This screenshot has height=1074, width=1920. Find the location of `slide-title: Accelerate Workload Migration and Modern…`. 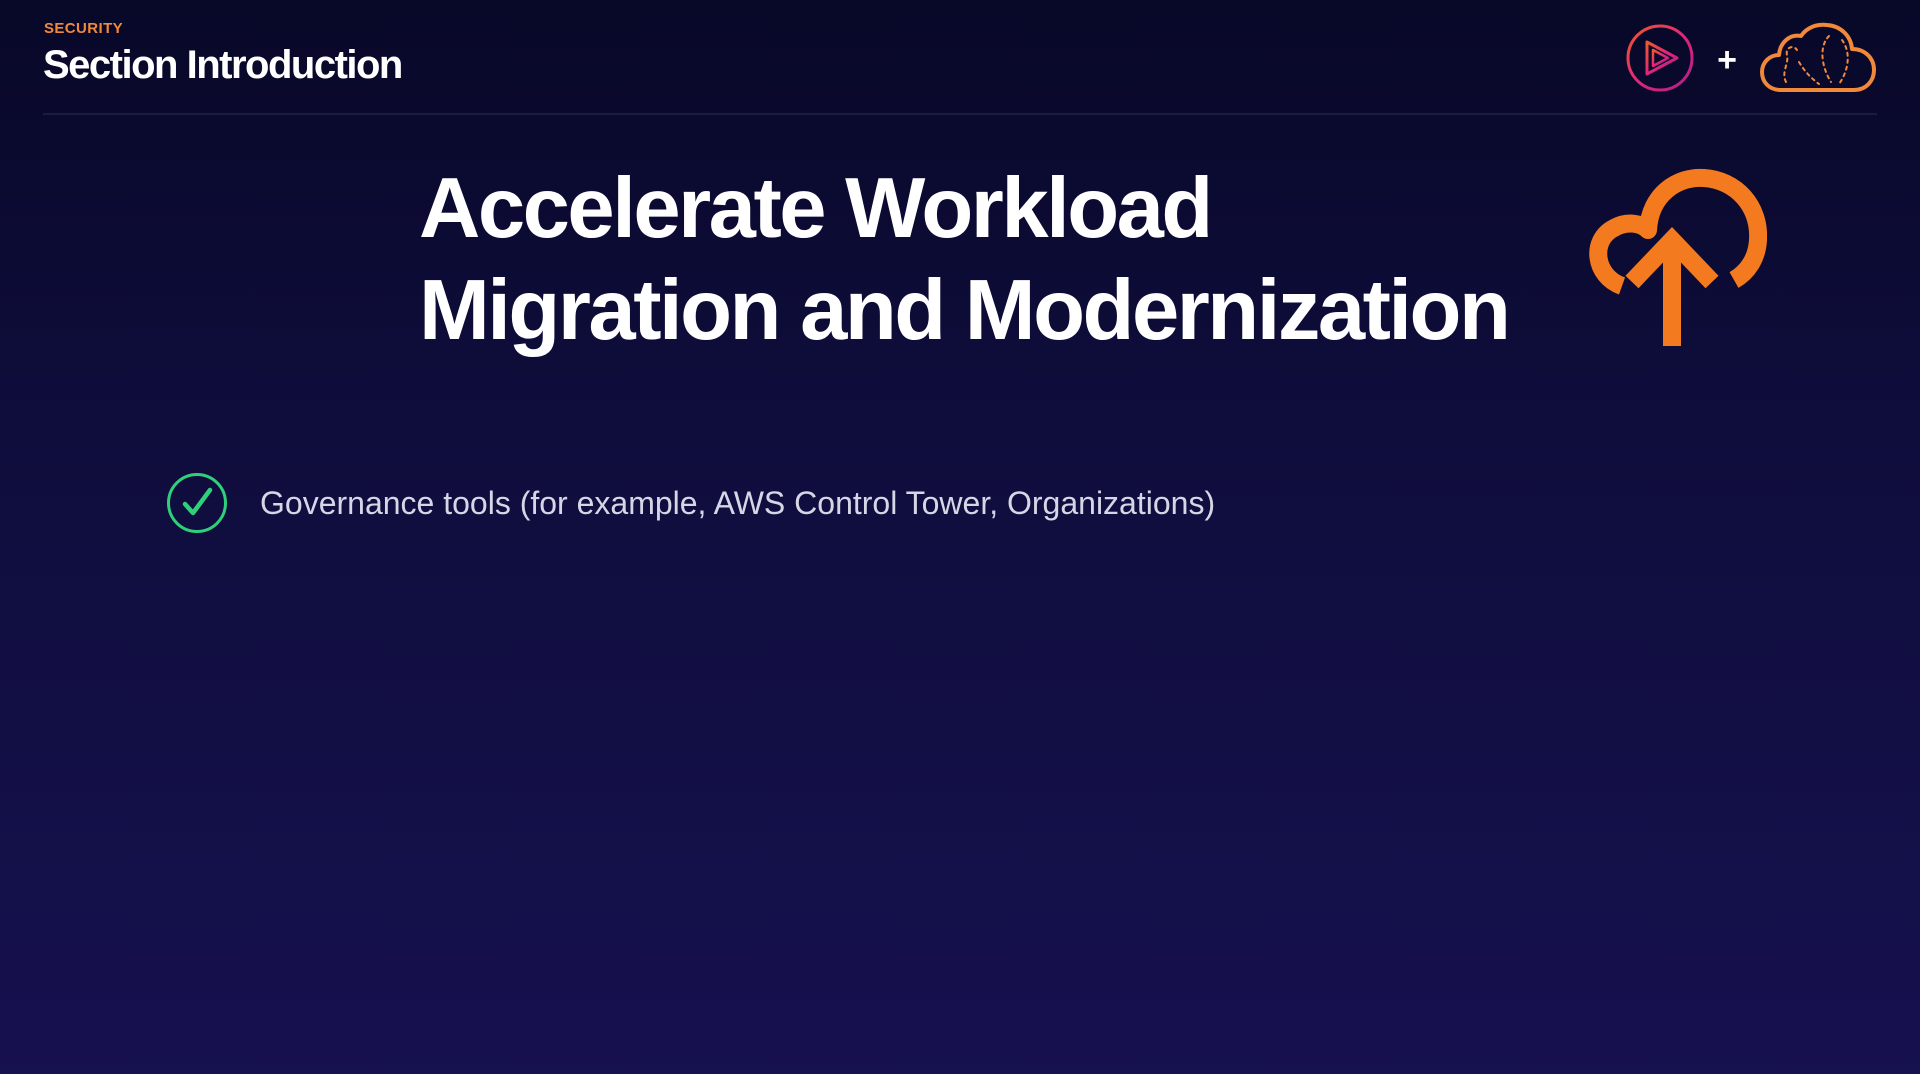

slide-title: Accelerate Workload Migration and Modern… is located at coordinates (965, 260).